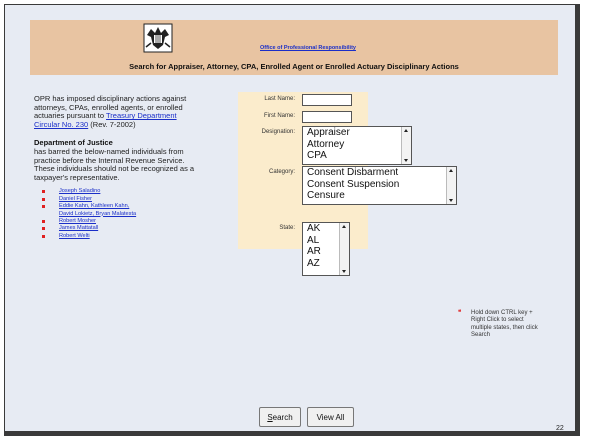 The height and width of the screenshot is (444, 592). What do you see at coordinates (406, 145) in the screenshot?
I see `designation-scrollbar` at bounding box center [406, 145].